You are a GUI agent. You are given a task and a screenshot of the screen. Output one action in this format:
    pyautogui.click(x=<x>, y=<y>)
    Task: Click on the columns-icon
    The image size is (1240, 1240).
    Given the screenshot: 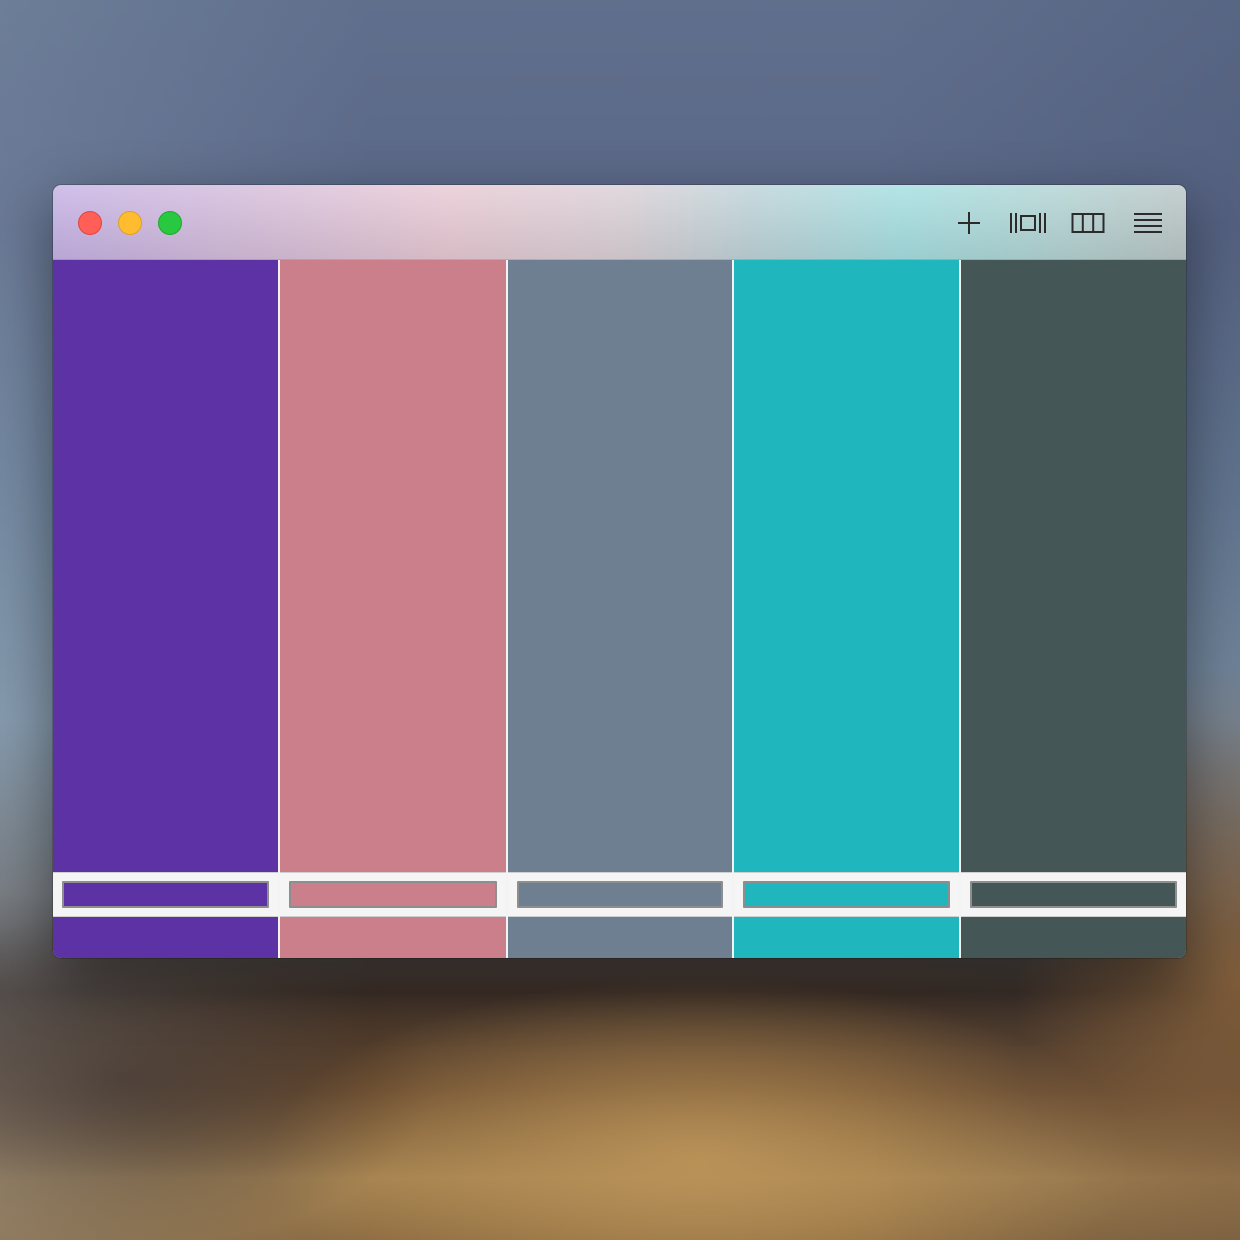 What is the action you would take?
    pyautogui.click(x=1088, y=223)
    